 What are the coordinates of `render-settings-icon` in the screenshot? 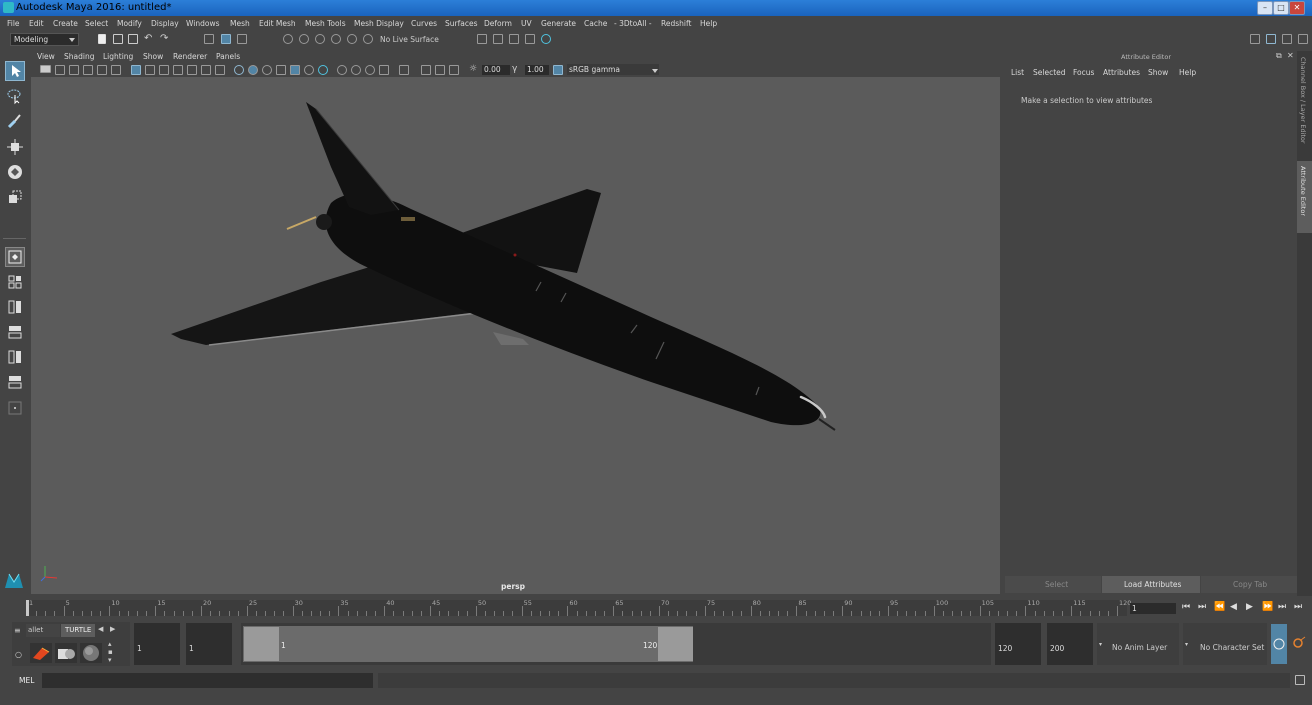 It's located at (514, 39).